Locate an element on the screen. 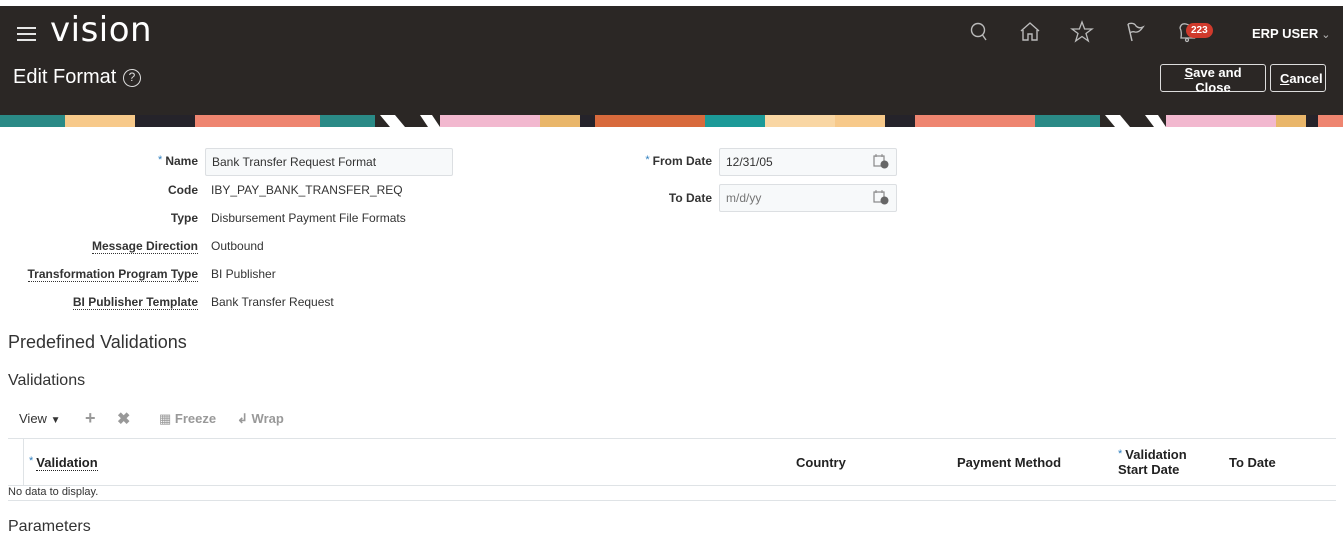  menu-icon is located at coordinates (26, 34).